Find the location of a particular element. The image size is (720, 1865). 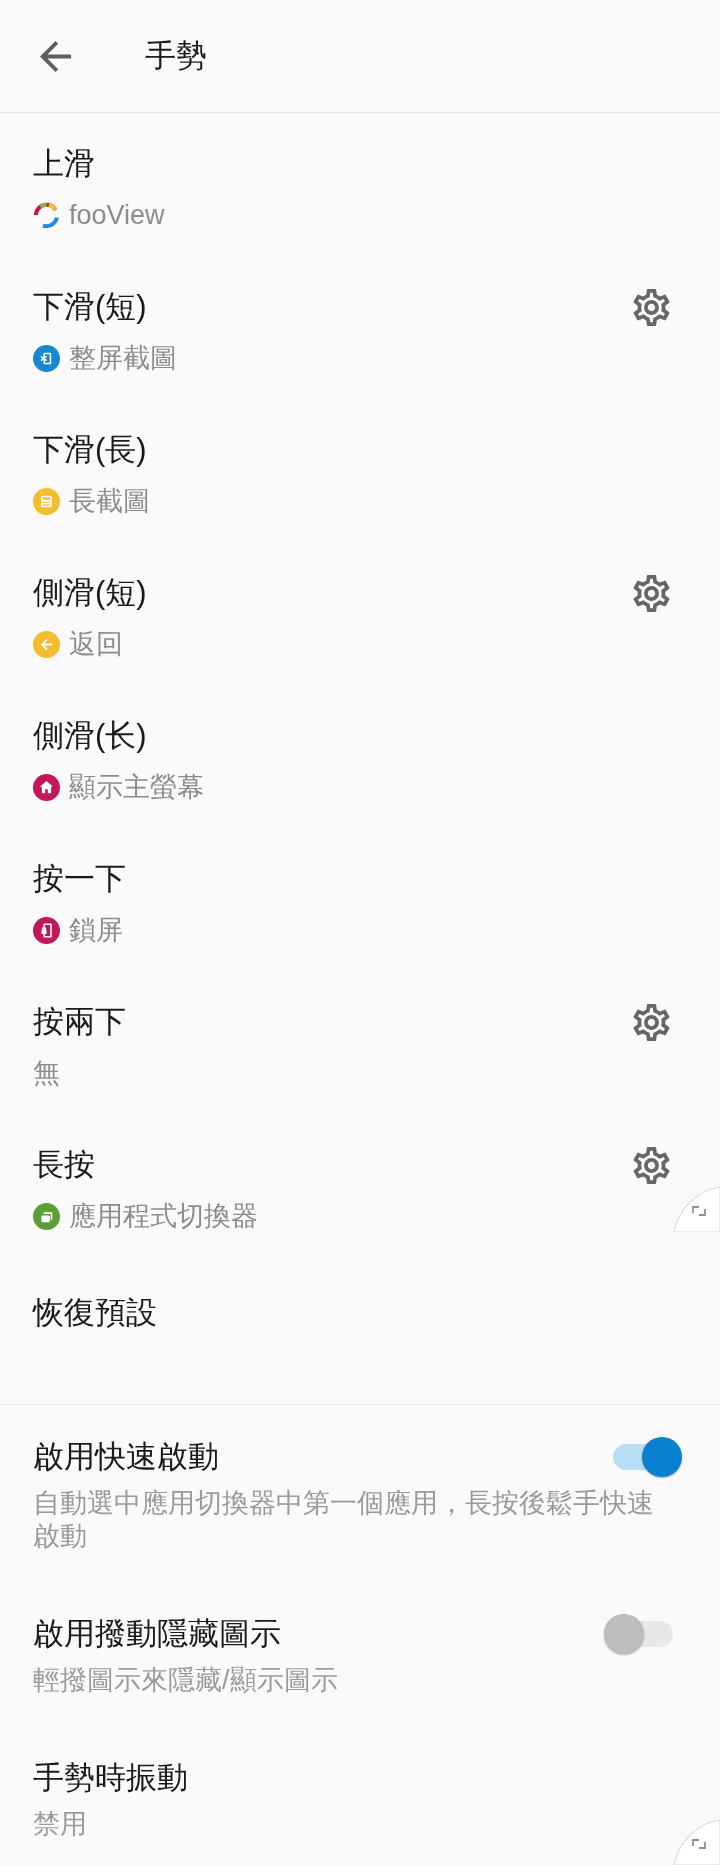

gesture-title: 長按 is located at coordinates (64, 1165).